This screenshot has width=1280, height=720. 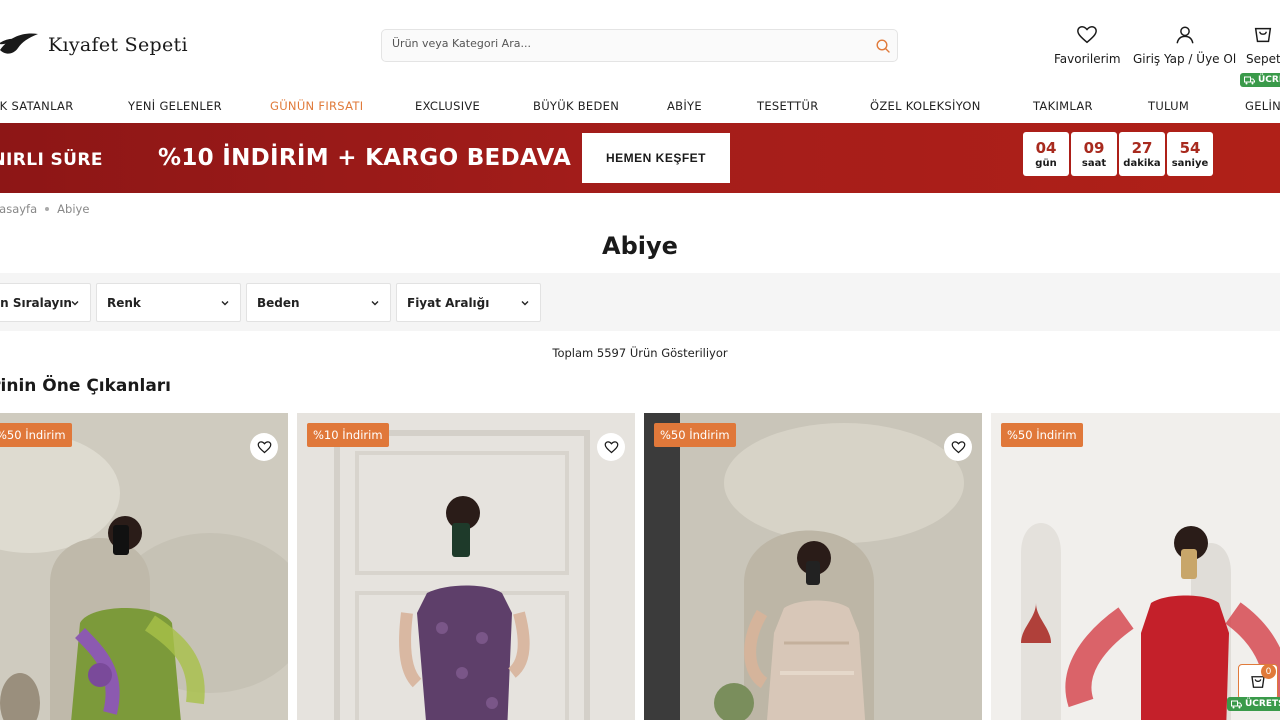 What do you see at coordinates (1087, 45) in the screenshot?
I see `favorites-button: Favorilerim` at bounding box center [1087, 45].